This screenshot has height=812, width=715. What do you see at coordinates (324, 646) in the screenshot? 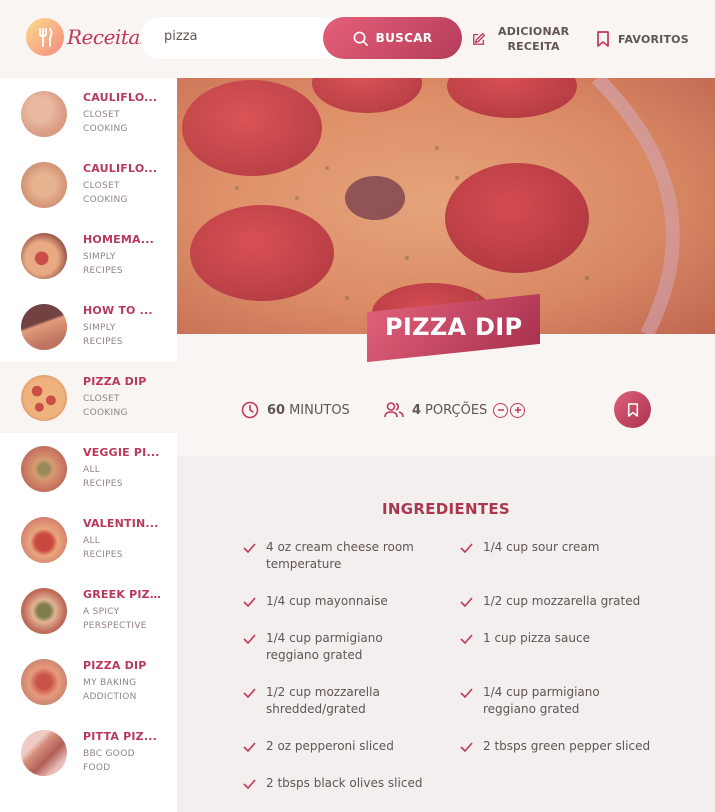
I see `ingredient-text: 1/4 cup parmigiano reggiano grated` at bounding box center [324, 646].